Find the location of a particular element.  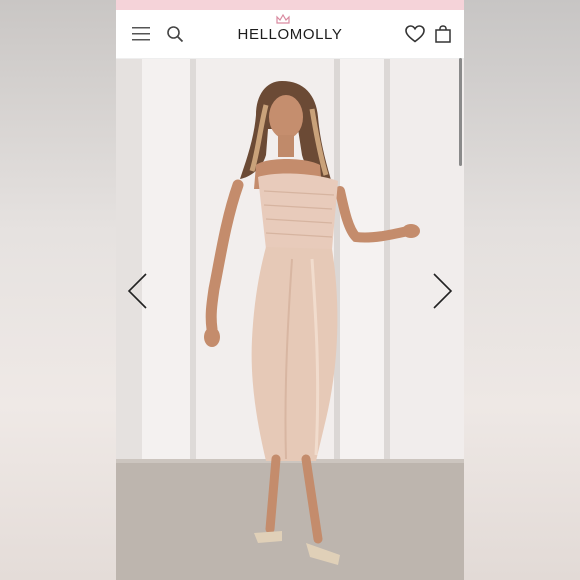

menu-icon is located at coordinates (141, 34).